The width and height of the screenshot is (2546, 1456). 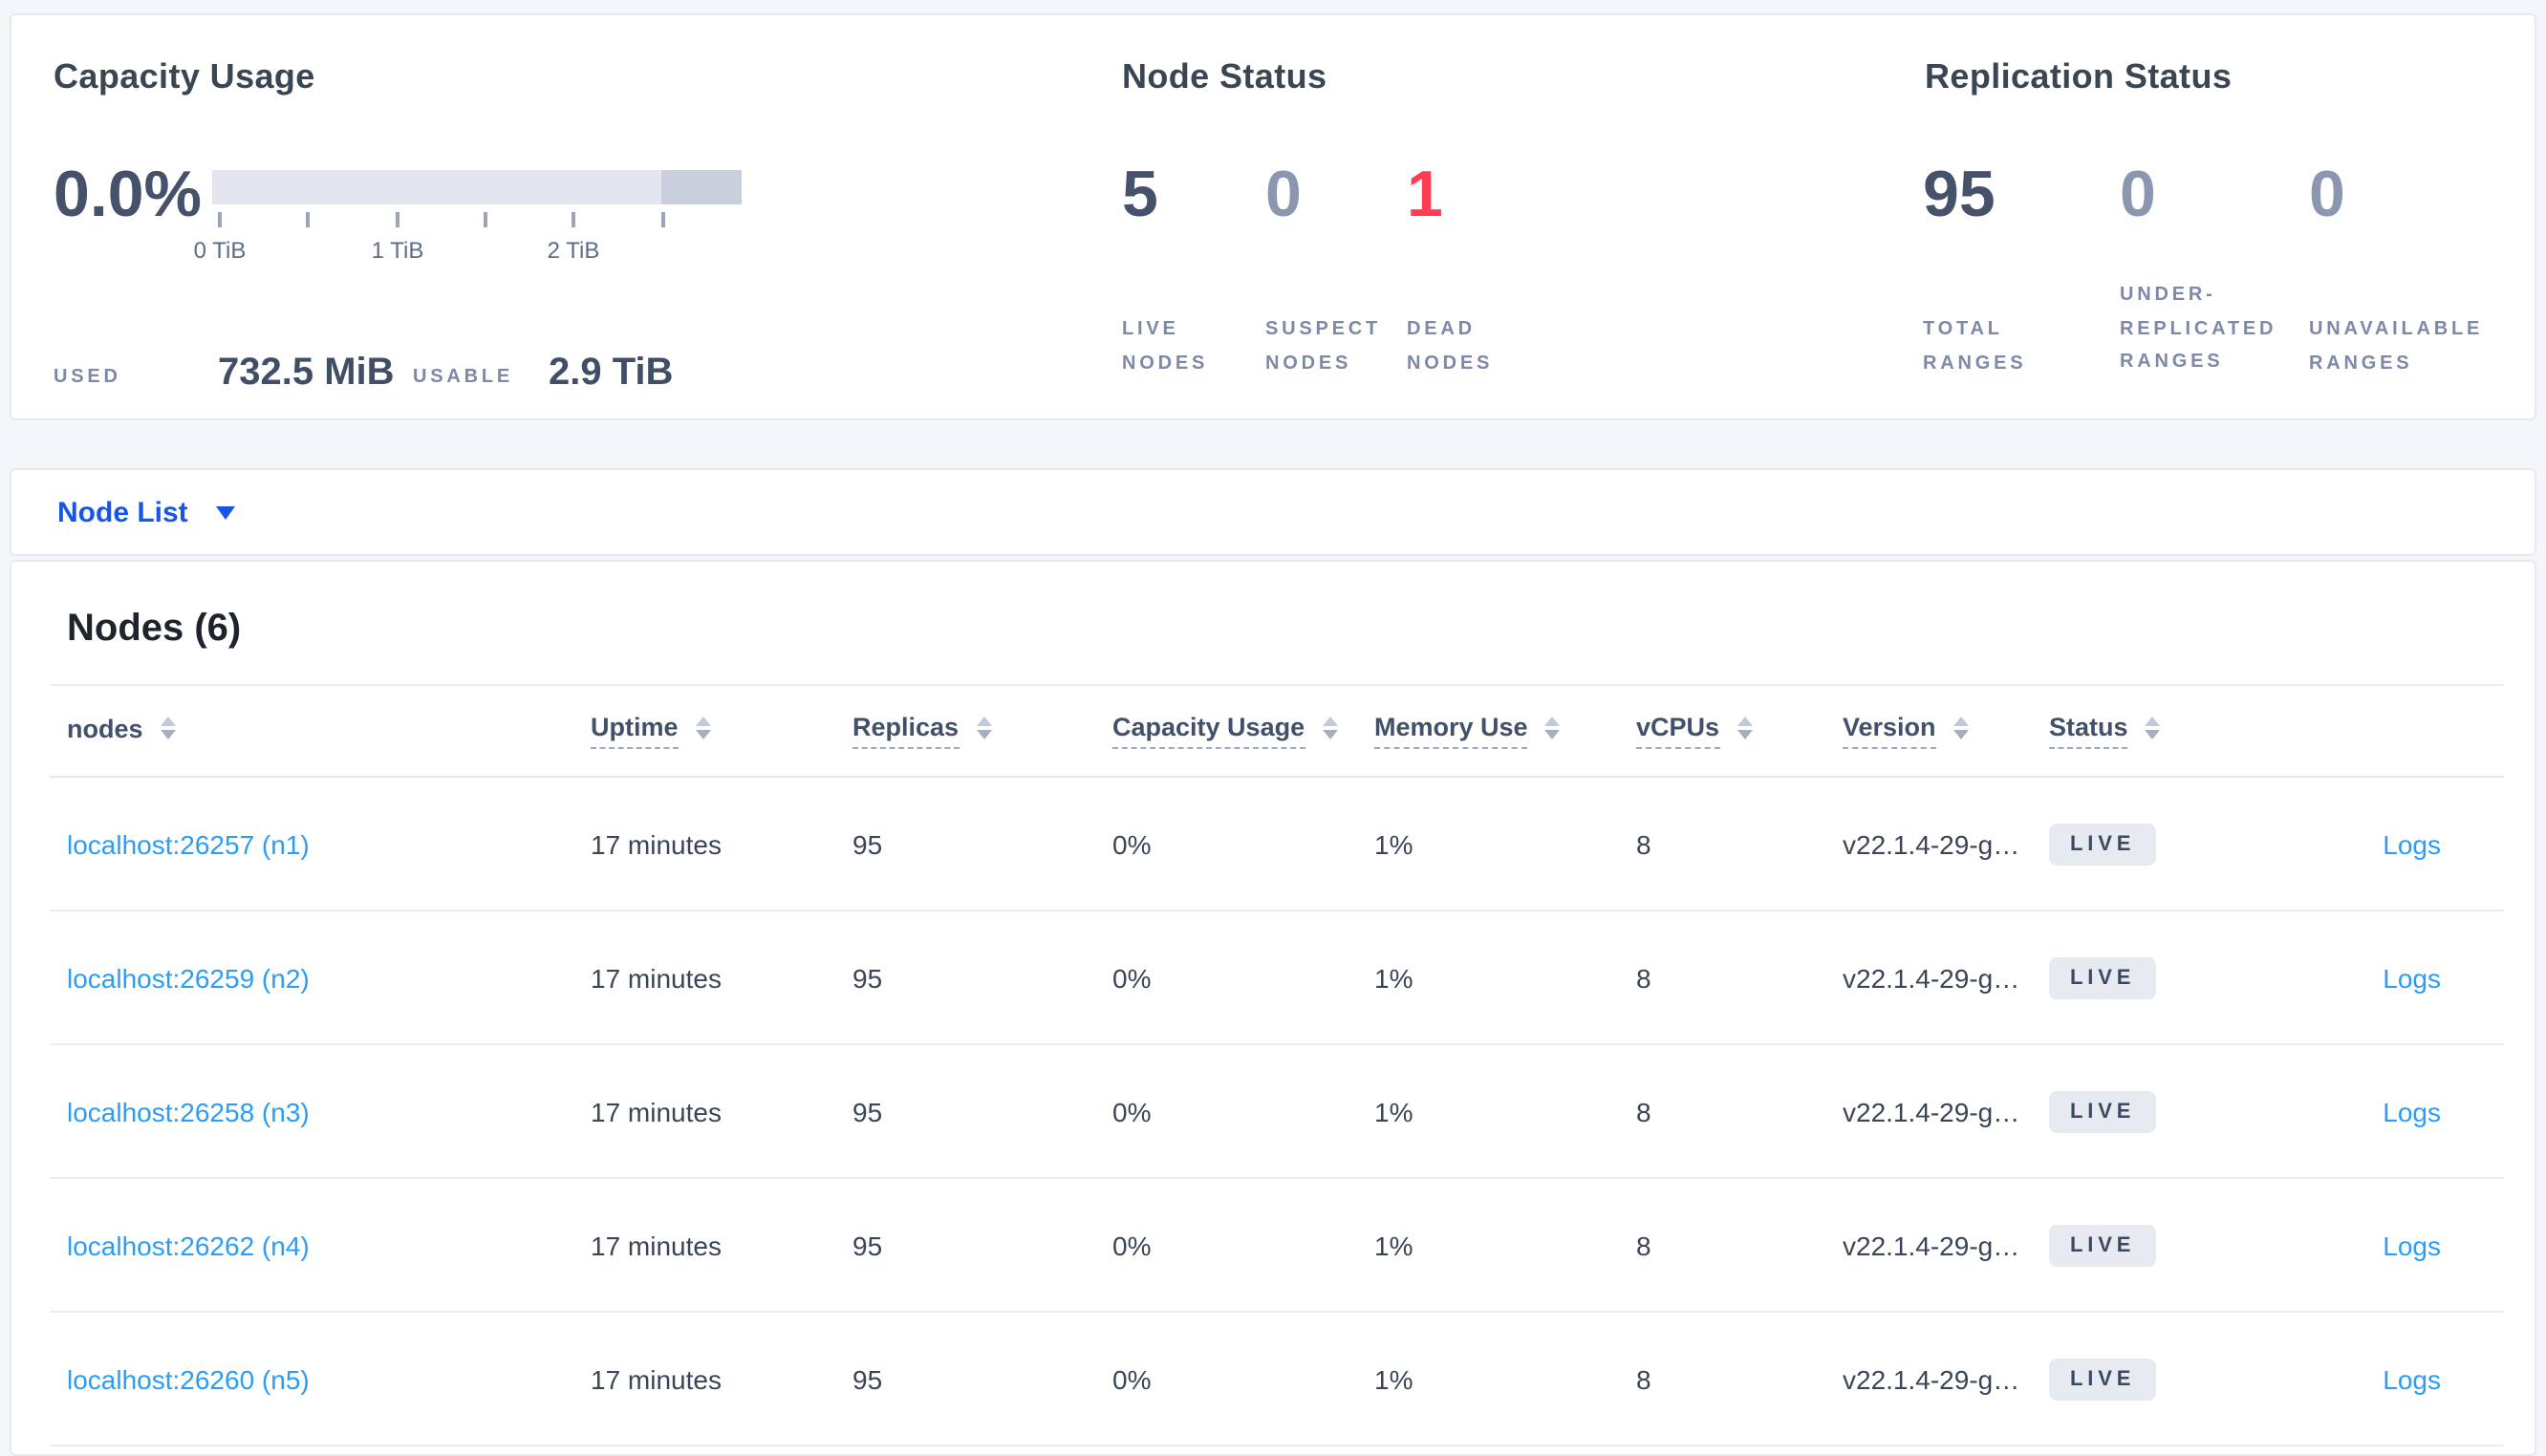 What do you see at coordinates (1323, 346) in the screenshot?
I see `suspect-nodes-label: SUSPECT NODES` at bounding box center [1323, 346].